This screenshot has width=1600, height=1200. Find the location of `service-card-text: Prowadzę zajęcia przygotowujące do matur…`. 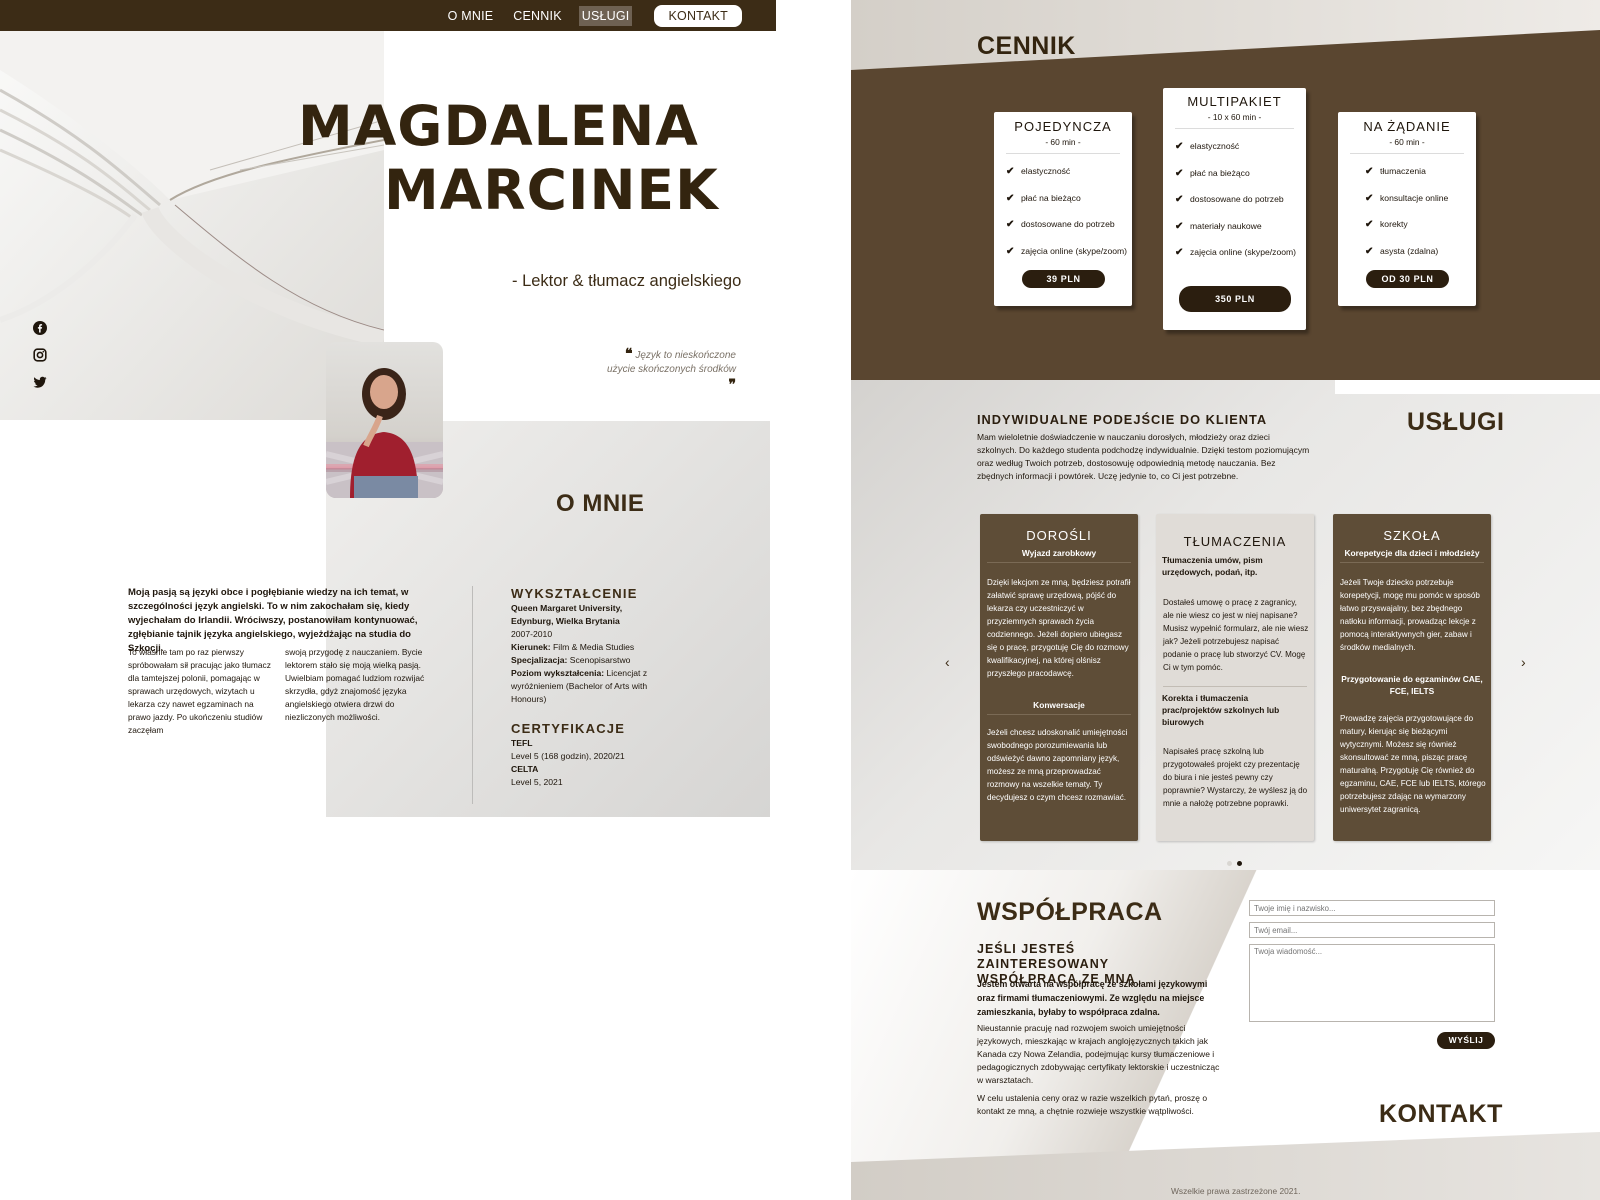

service-card-text: Prowadzę zajęcia przygotowujące do matur… is located at coordinates (1413, 764).